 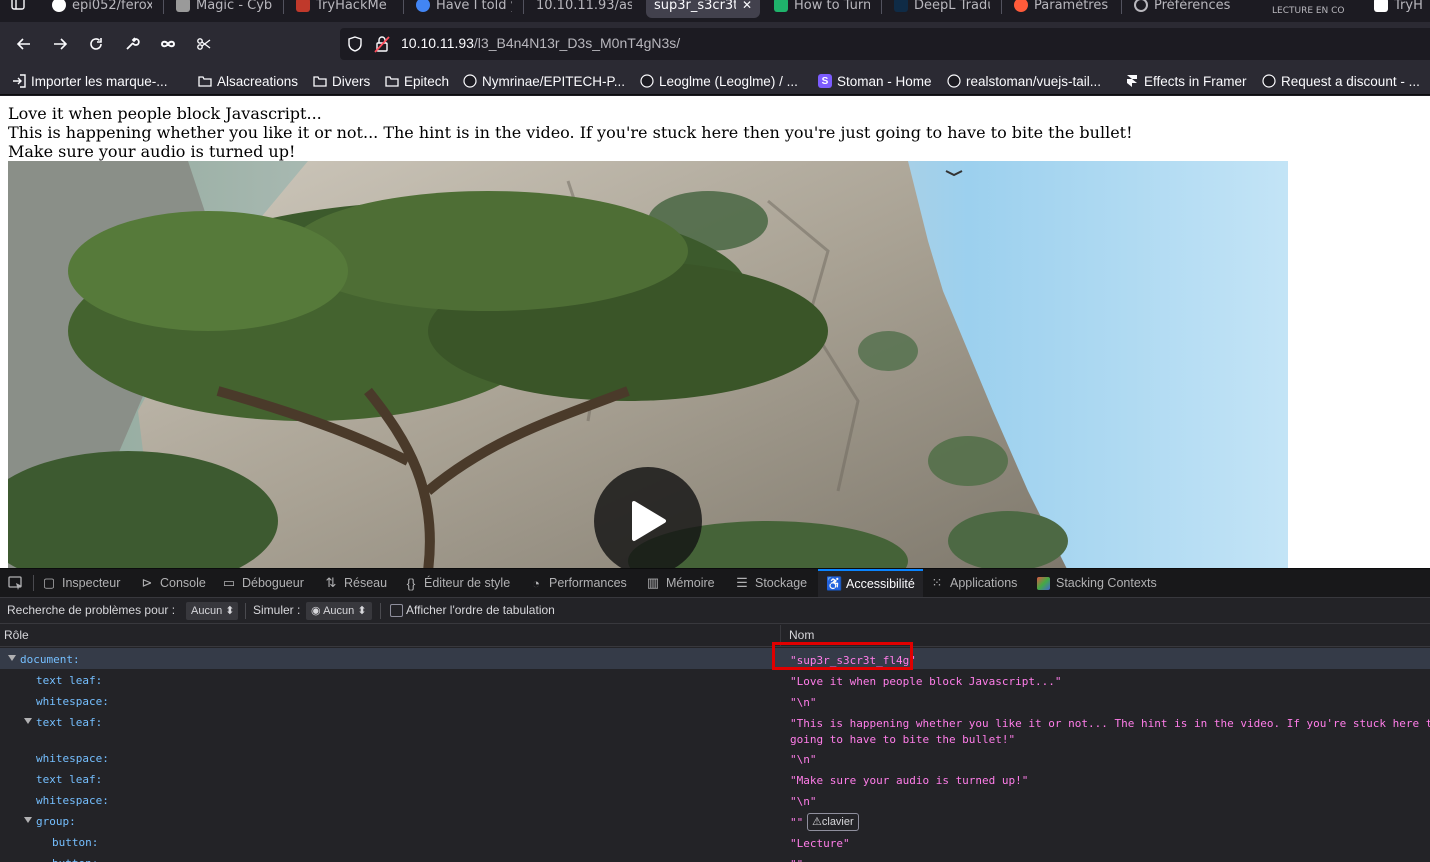 I want to click on arrow-right-icon, so click(x=61, y=44).